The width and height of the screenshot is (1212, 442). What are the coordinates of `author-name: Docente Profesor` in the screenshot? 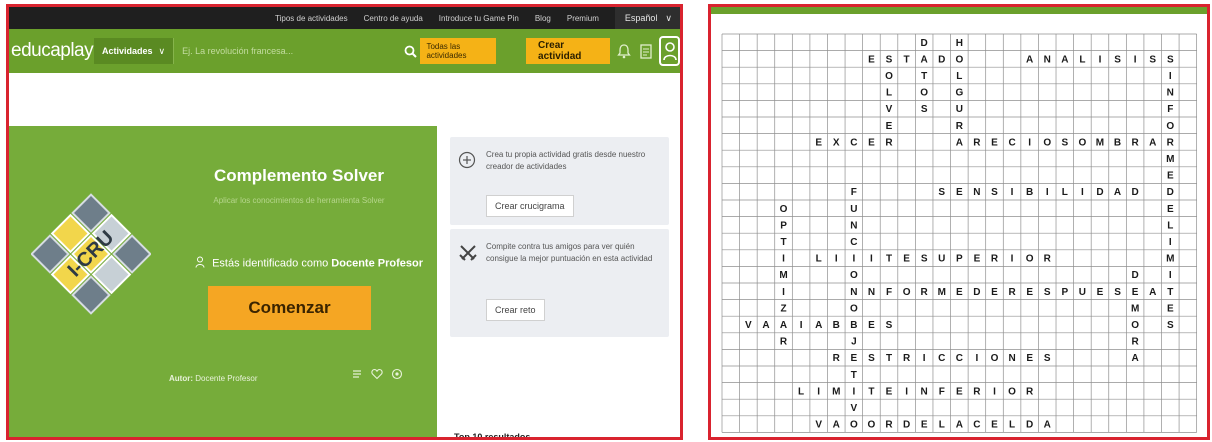 It's located at (226, 378).